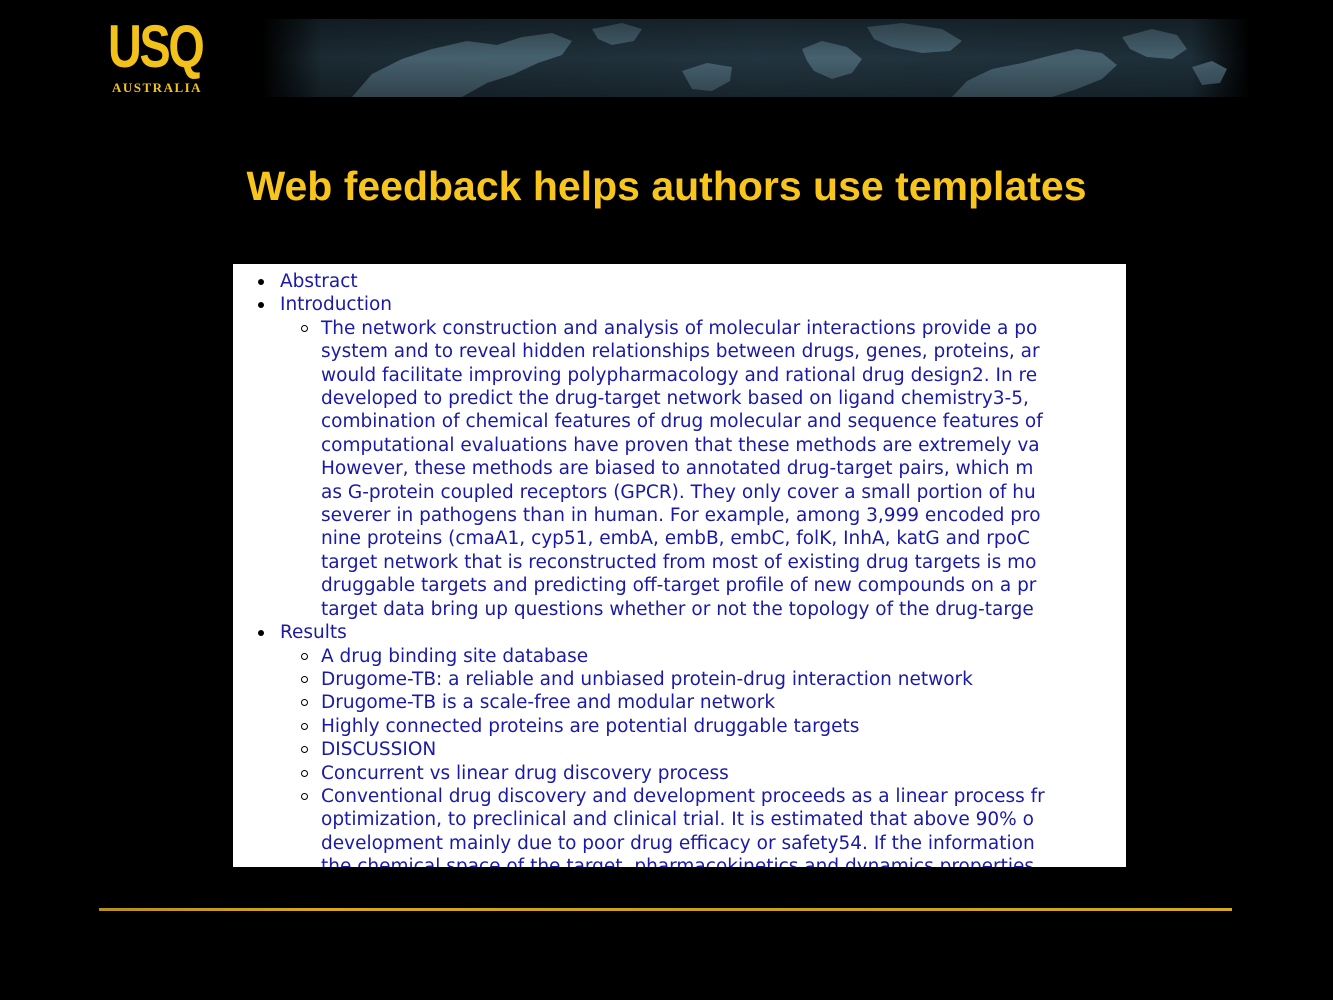 The image size is (1333, 1000). Describe the element at coordinates (313, 633) in the screenshot. I see `toc-item-label: Results` at that location.